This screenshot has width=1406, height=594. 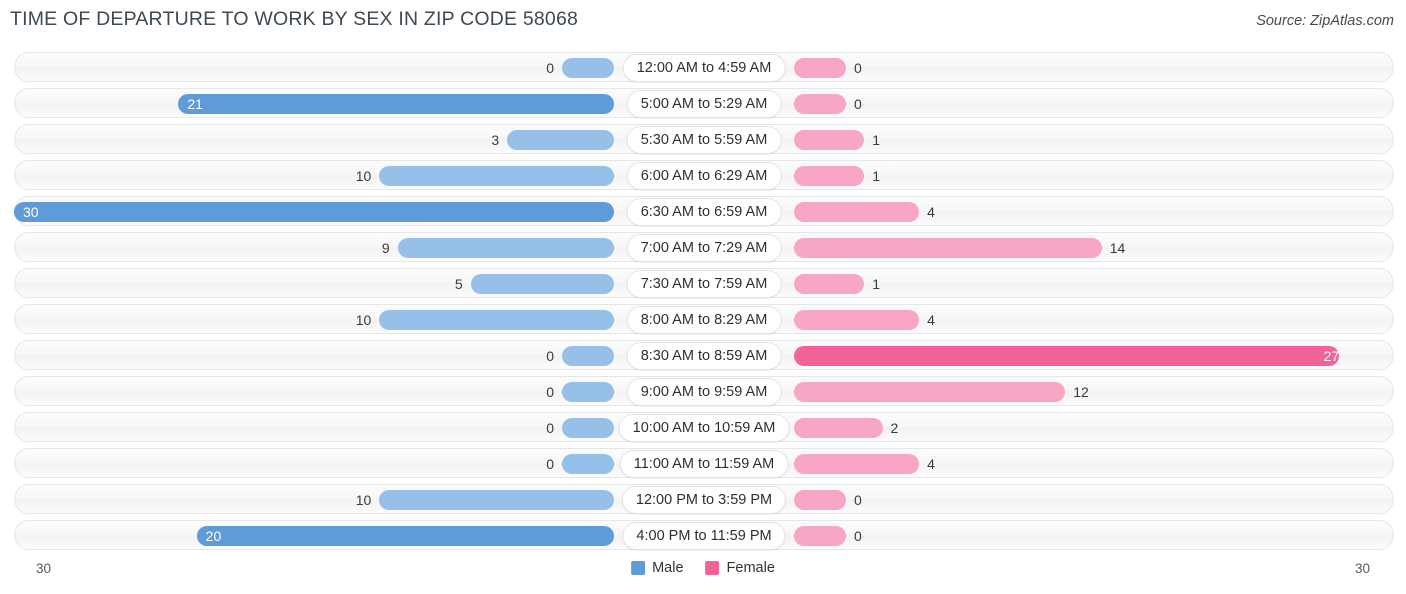 What do you see at coordinates (931, 464) in the screenshot?
I see `female-value-label: 4` at bounding box center [931, 464].